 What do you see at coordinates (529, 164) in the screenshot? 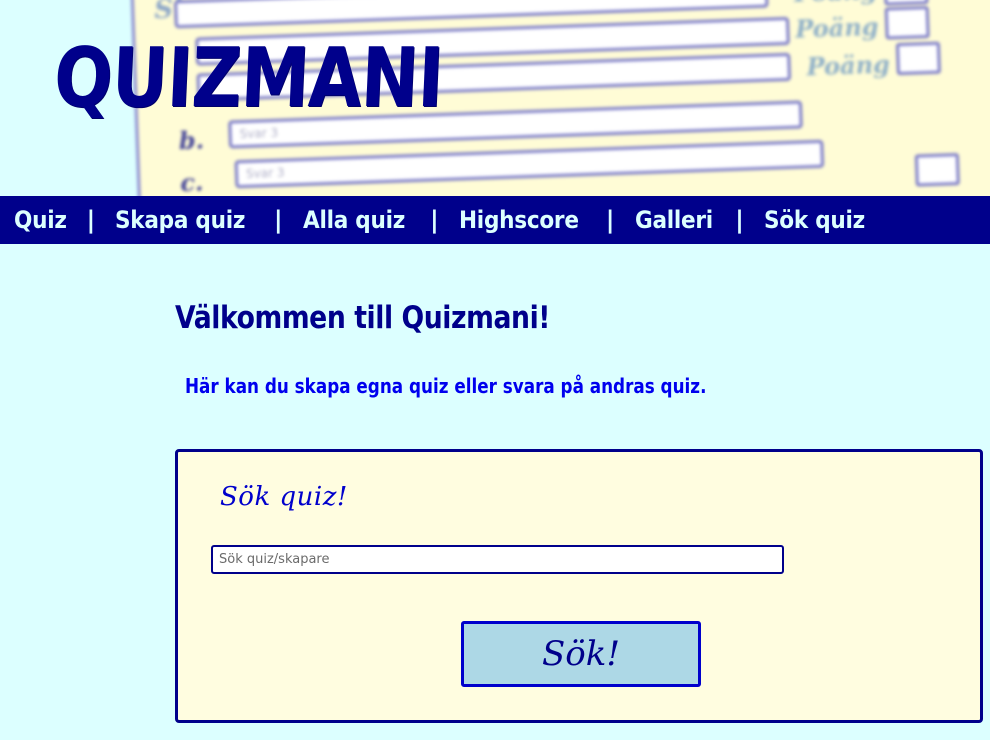
I see `backdrop-answer-field: Svar 3` at bounding box center [529, 164].